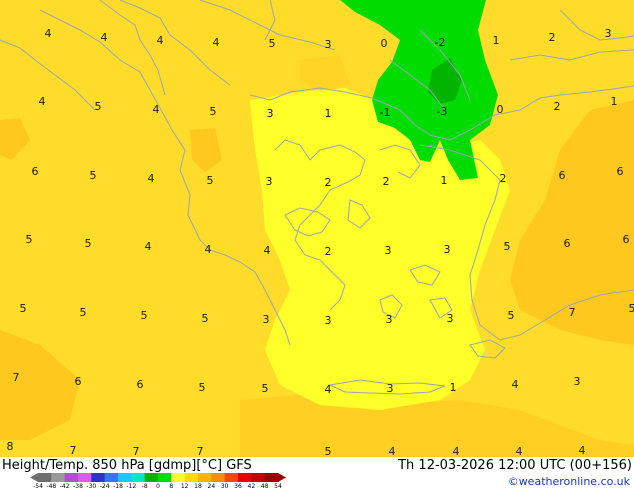 This screenshot has height=491, width=634. I want to click on color-scale-label: 30, so click(225, 486).